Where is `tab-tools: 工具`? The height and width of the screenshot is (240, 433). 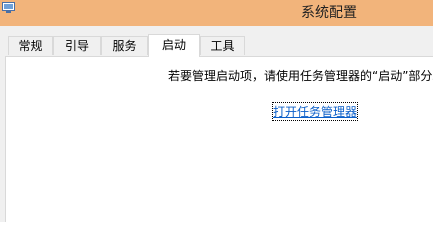
tab-tools: 工具 is located at coordinates (222, 45).